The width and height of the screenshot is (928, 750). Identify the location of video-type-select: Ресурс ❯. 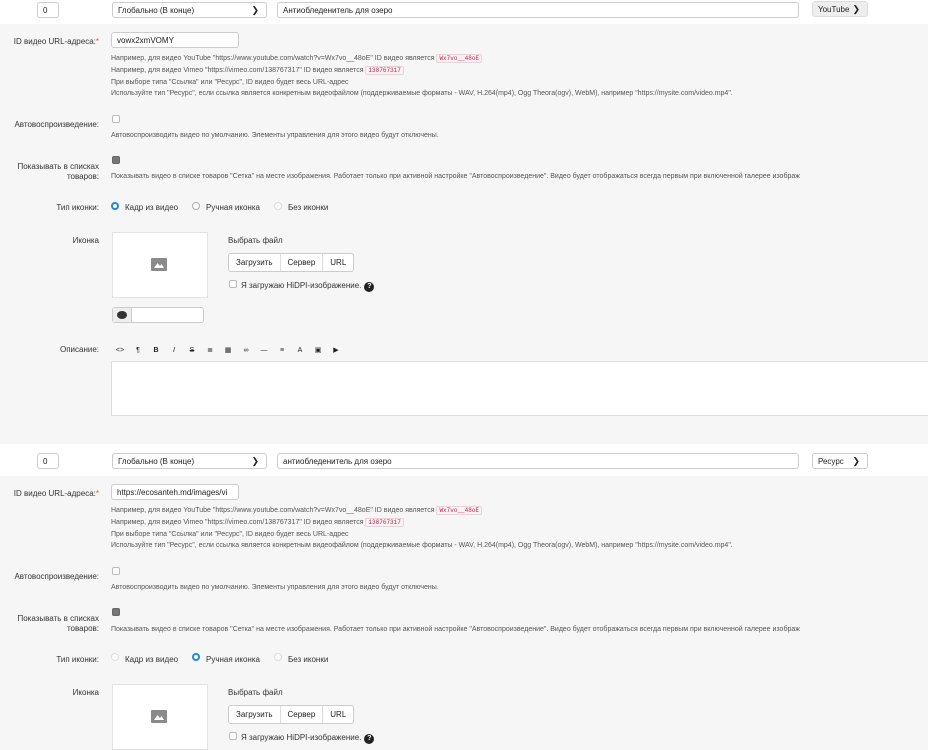
(840, 461).